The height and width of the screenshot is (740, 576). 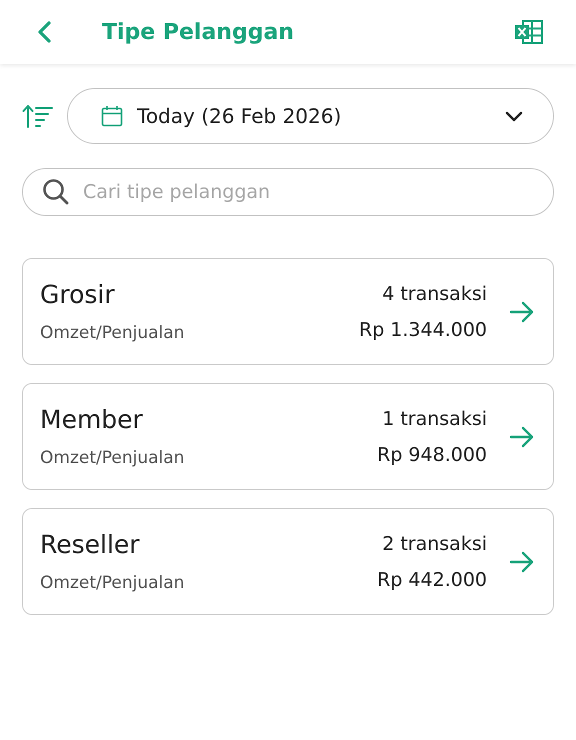 What do you see at coordinates (90, 544) in the screenshot?
I see `customer-type-name: Reseller` at bounding box center [90, 544].